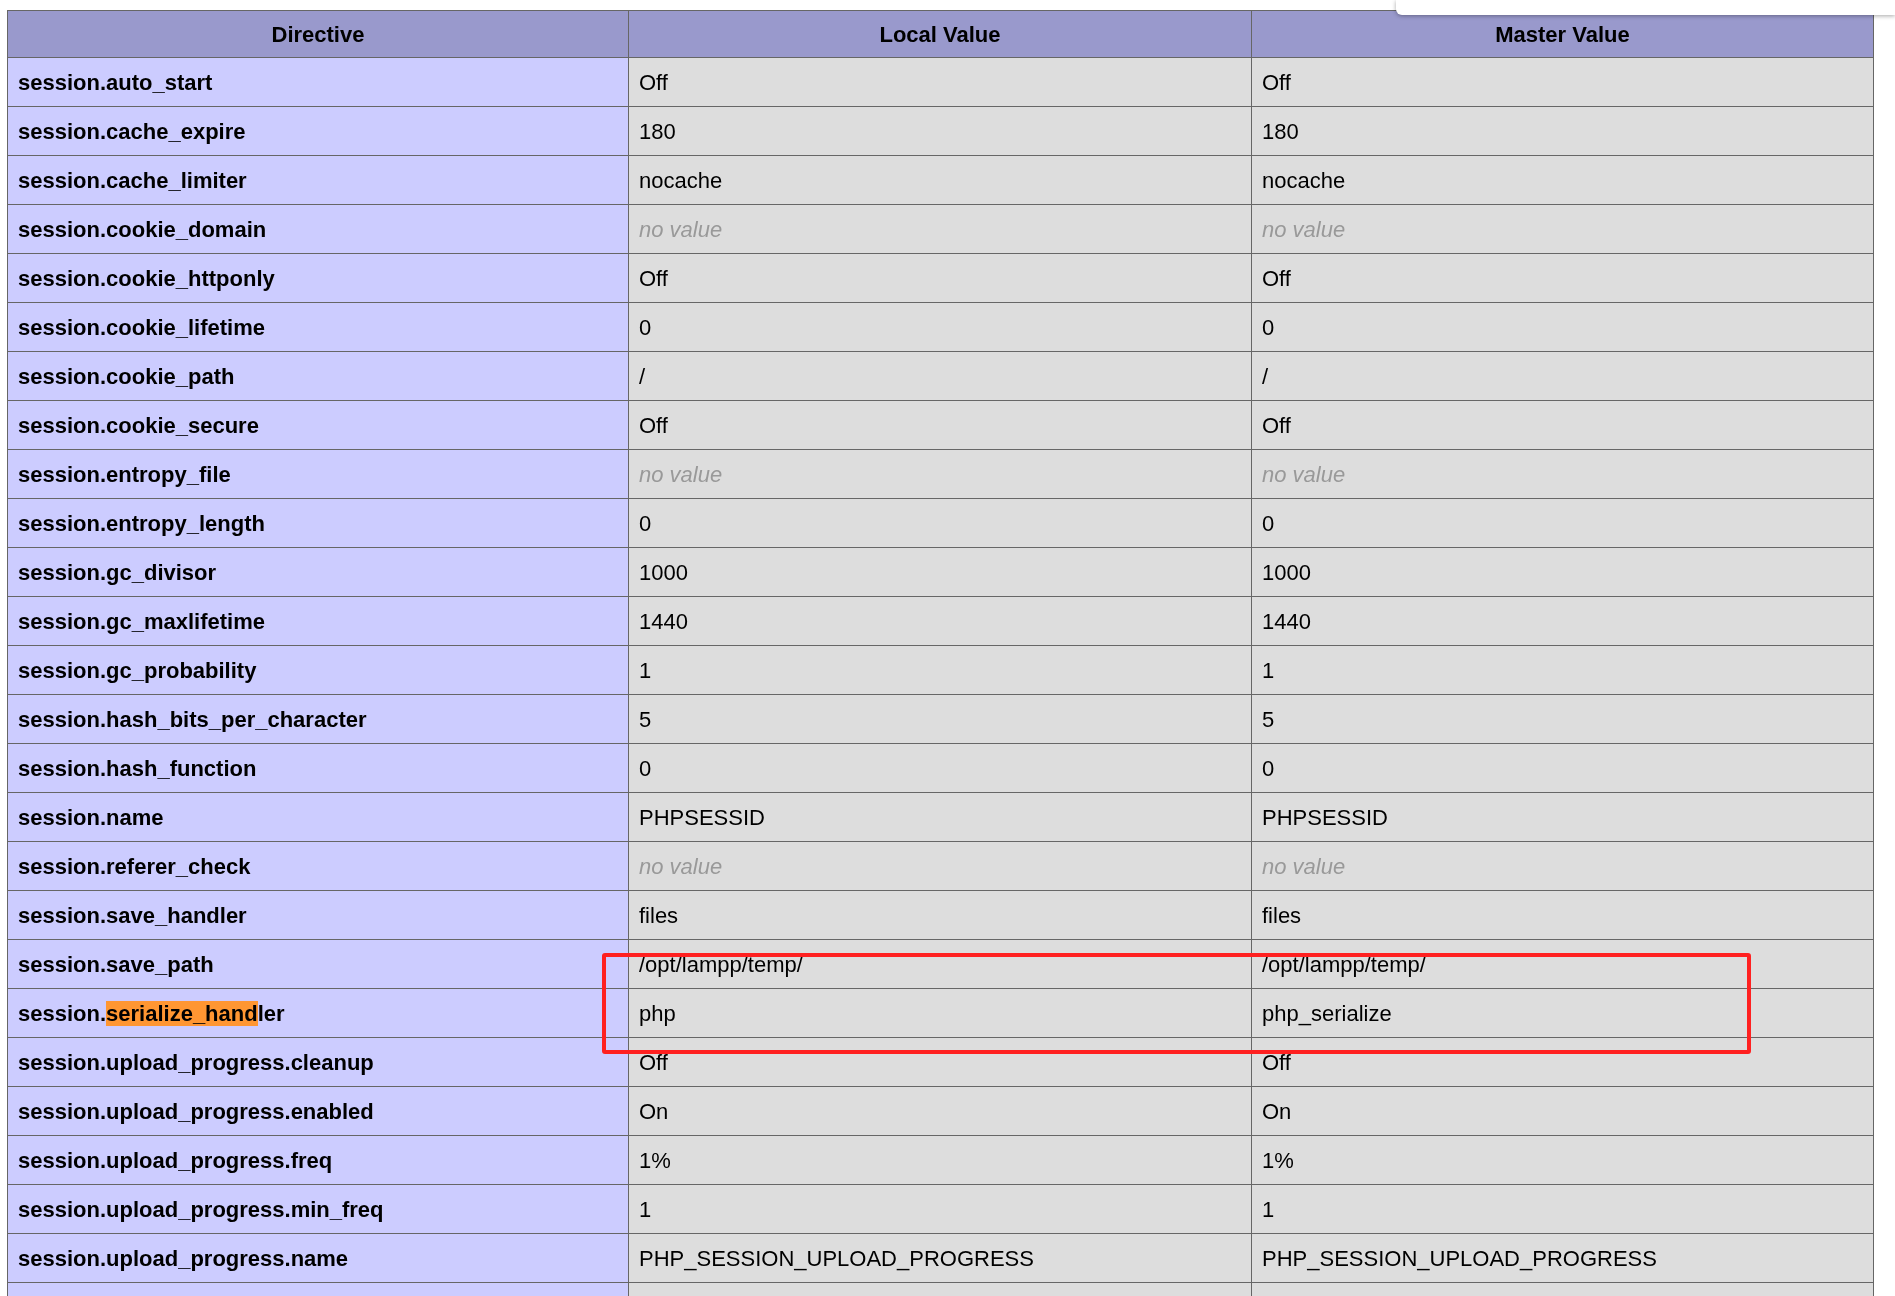  What do you see at coordinates (126, 376) in the screenshot?
I see `directive-name: session.cookie_path` at bounding box center [126, 376].